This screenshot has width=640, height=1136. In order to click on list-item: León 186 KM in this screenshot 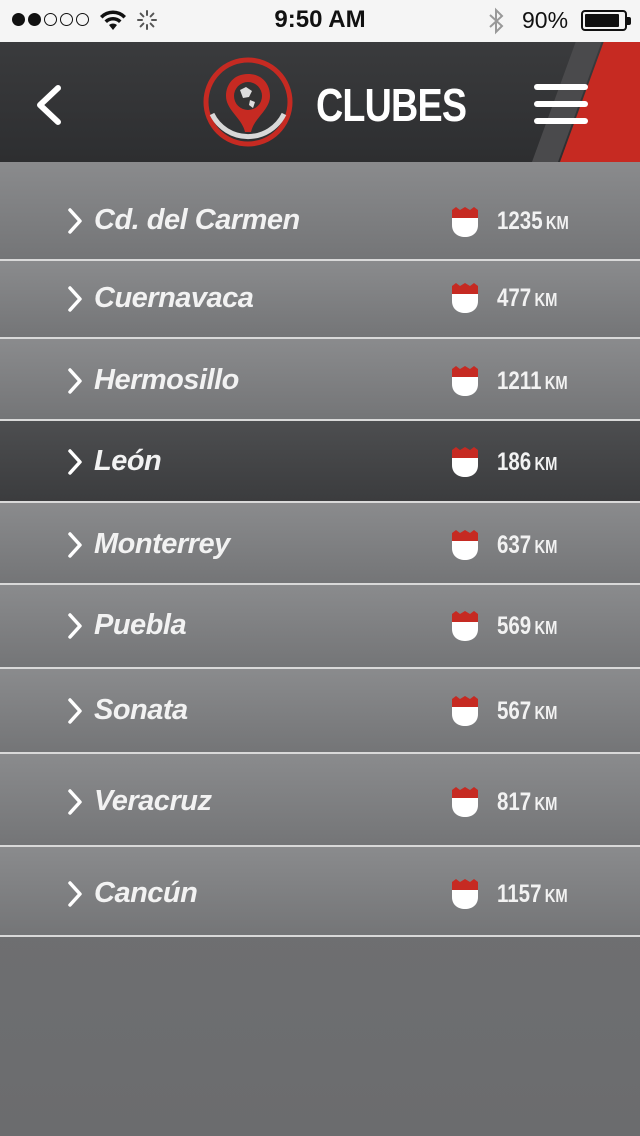, I will do `click(320, 462)`.